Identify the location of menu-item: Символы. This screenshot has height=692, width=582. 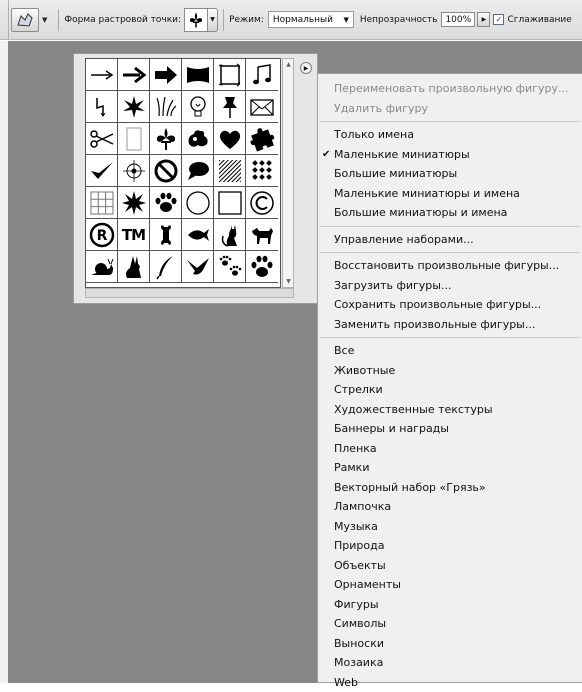
(450, 624).